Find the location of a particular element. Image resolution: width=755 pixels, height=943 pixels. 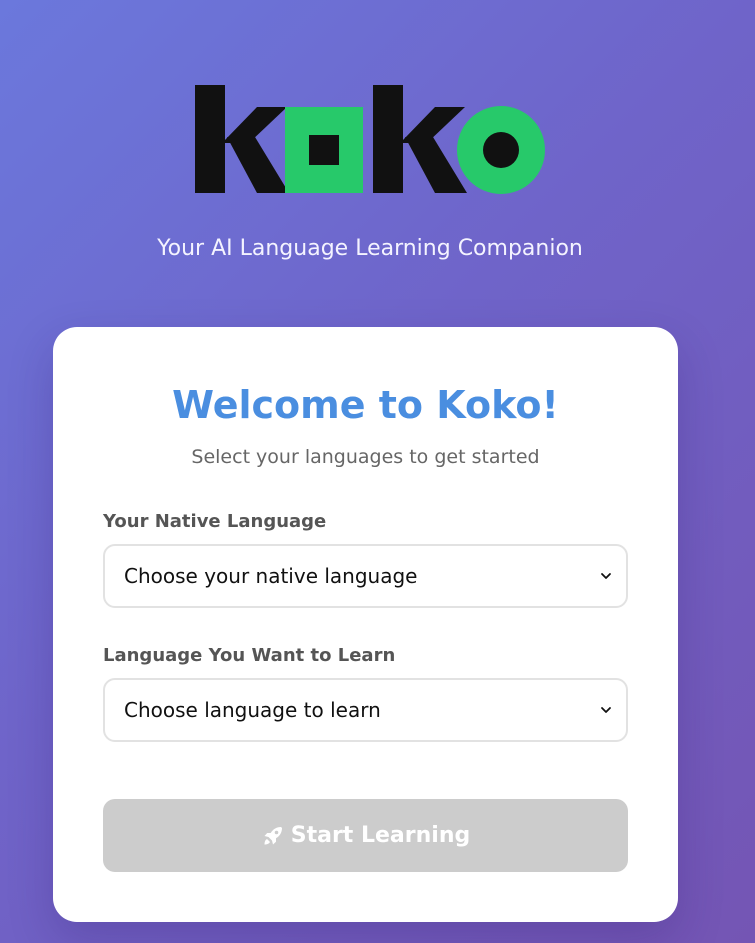

native-language-label: Your Native Language is located at coordinates (215, 521).